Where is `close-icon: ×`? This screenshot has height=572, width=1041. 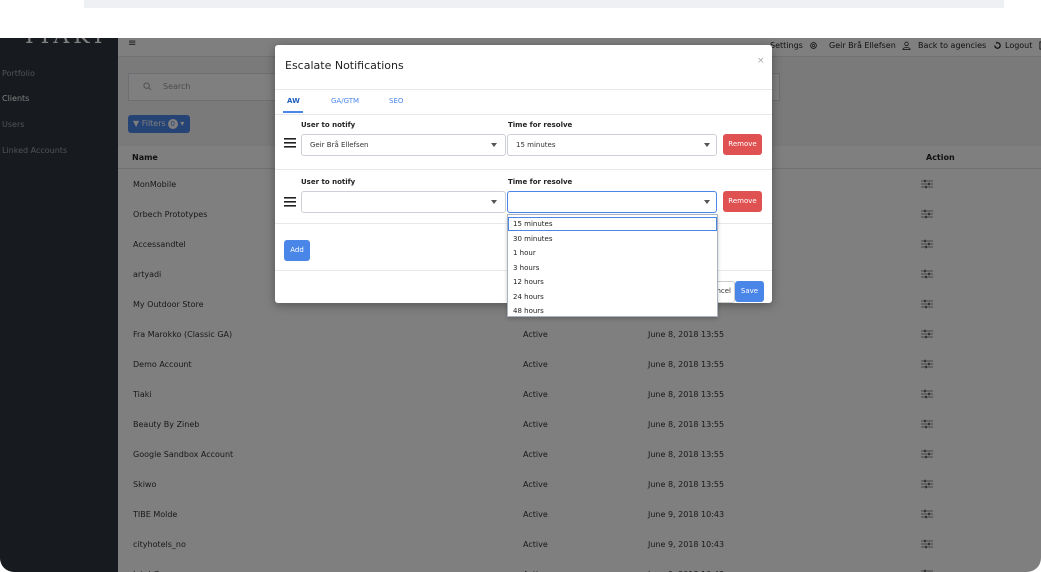 close-icon: × is located at coordinates (761, 61).